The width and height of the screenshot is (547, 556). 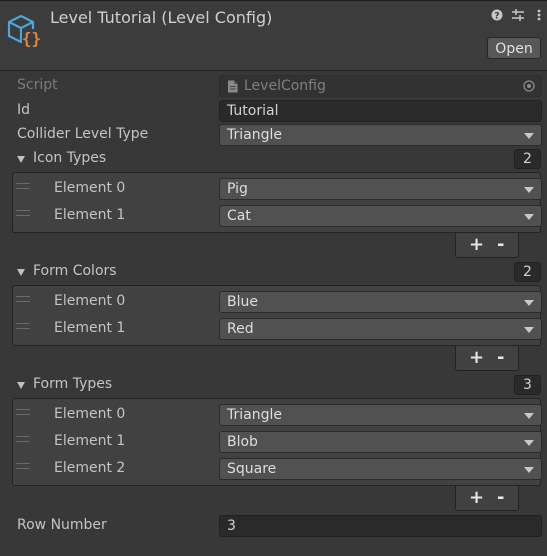 I want to click on form-types-element-2-value: Square, so click(x=252, y=469).